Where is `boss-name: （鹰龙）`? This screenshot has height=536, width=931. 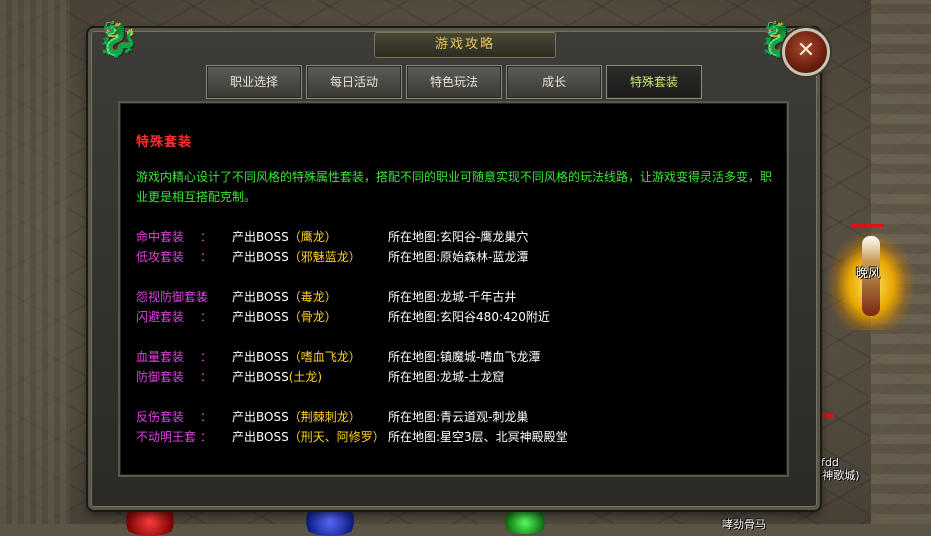 boss-name: （鹰龙） is located at coordinates (312, 237).